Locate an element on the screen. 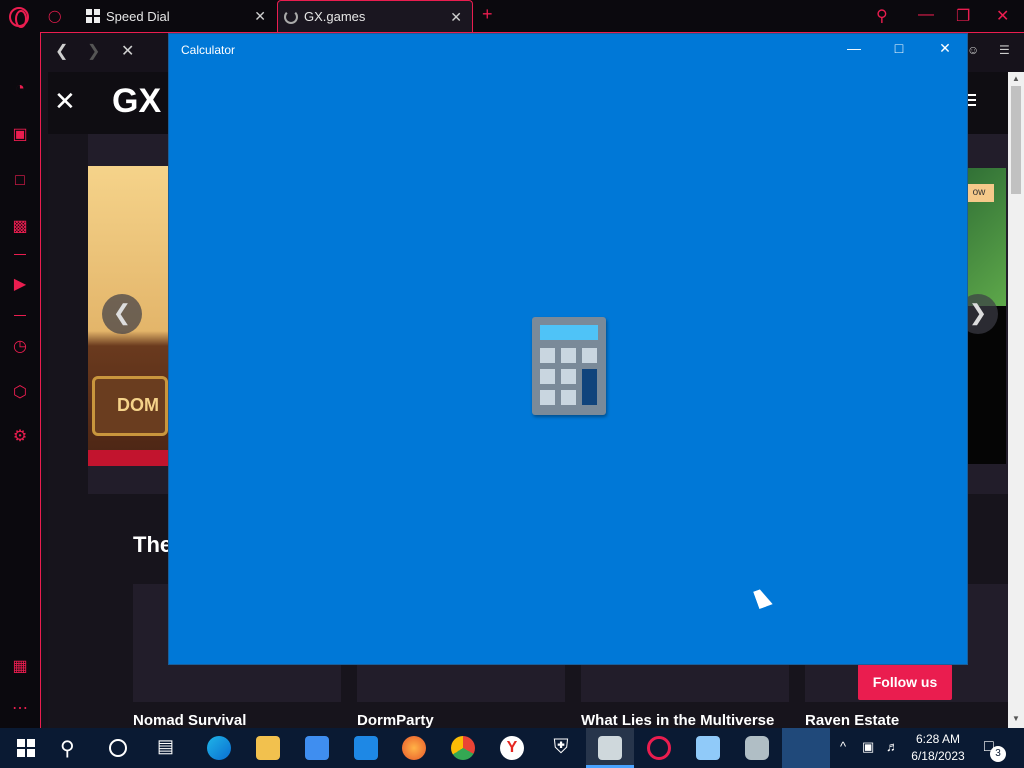 Image resolution: width=1024 pixels, height=768 pixels. hardware-icon: ▩ is located at coordinates (20, 227).